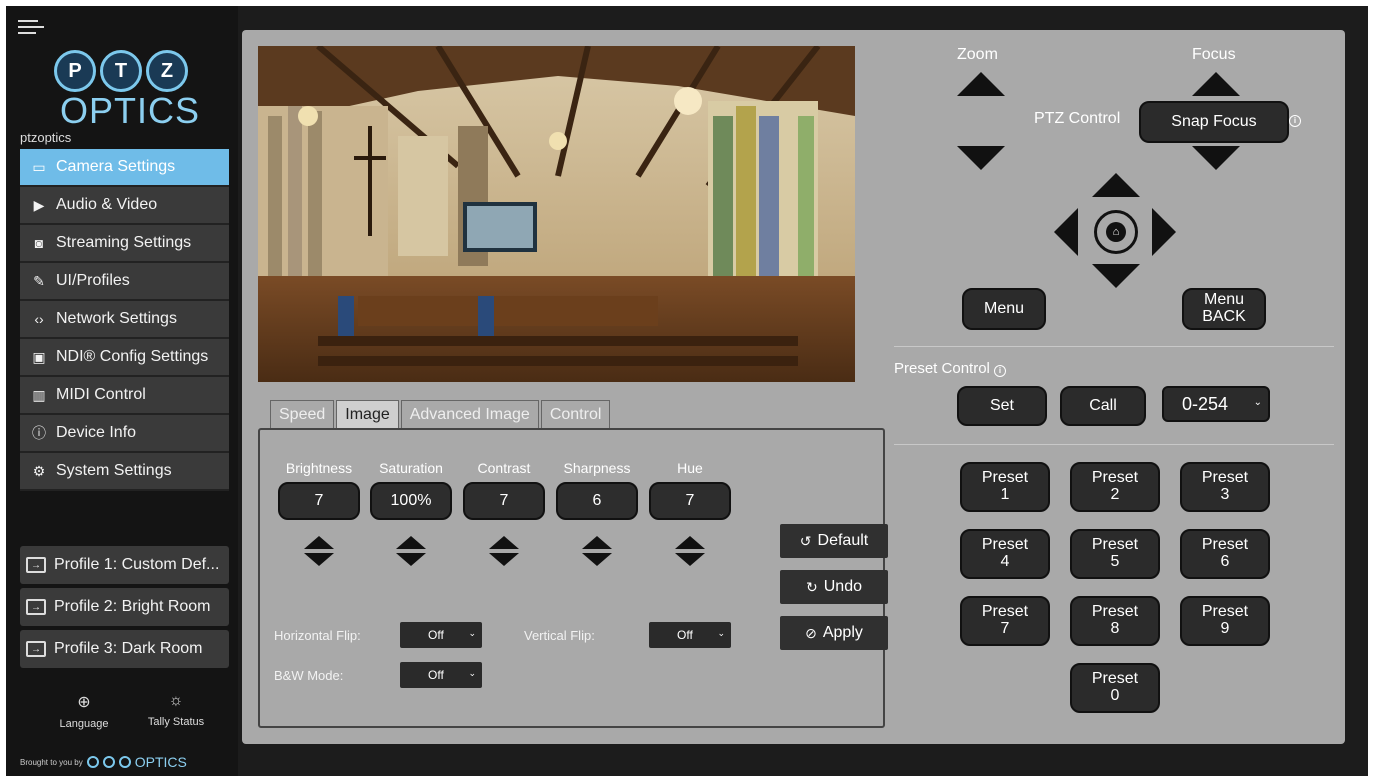 This screenshot has height=779, width=1373. Describe the element at coordinates (834, 541) in the screenshot. I see `default-button: ↺ Default` at that location.